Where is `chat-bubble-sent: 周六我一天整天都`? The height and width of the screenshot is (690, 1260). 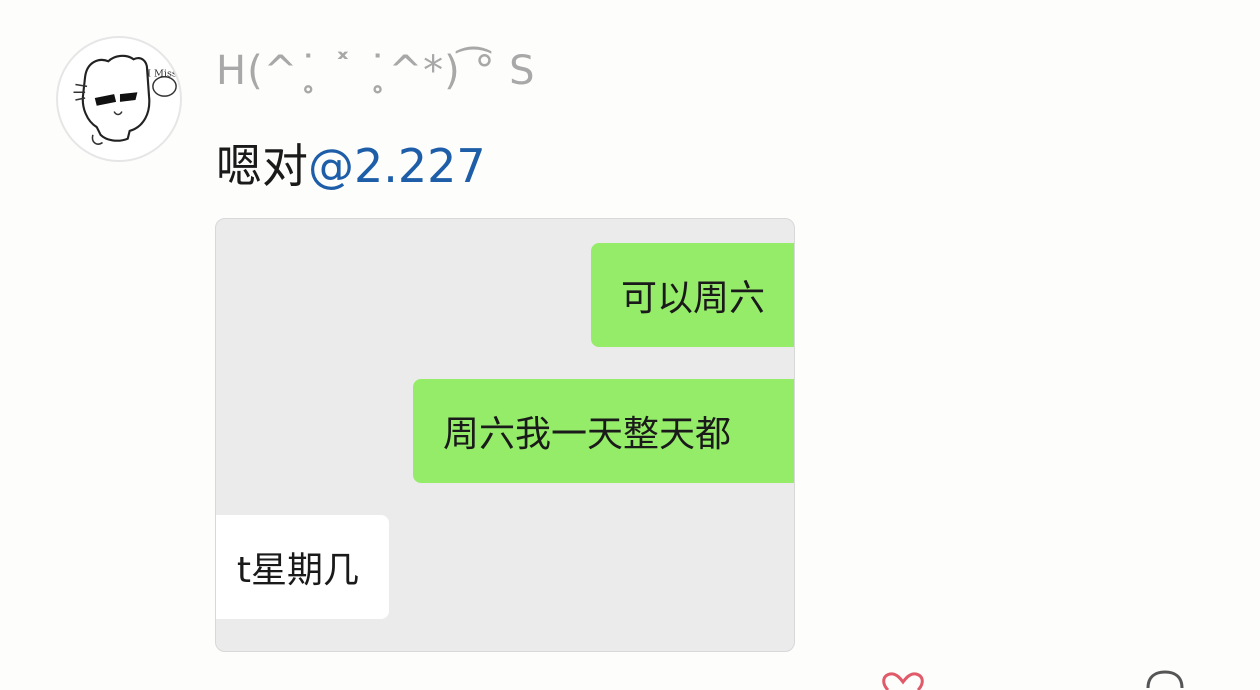
chat-bubble-sent: 周六我一天整天都 is located at coordinates (603, 431).